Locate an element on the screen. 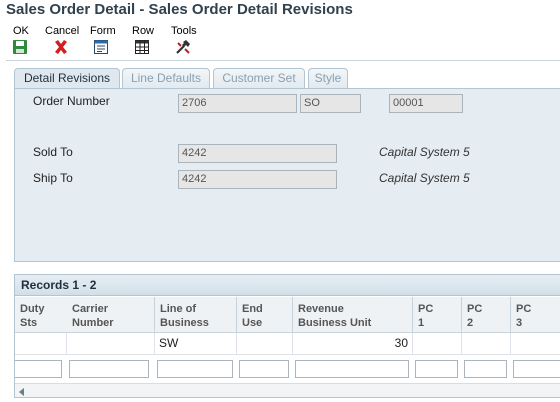  column-header-end-use: End Use is located at coordinates (265, 315).